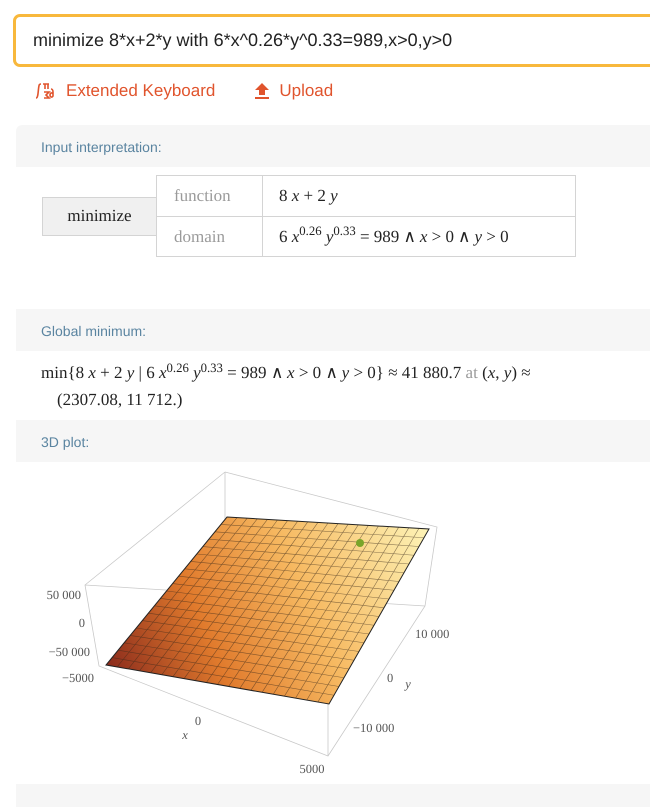 The width and height of the screenshot is (650, 807). What do you see at coordinates (331, 40) in the screenshot?
I see `search-field: minimize 8*x+2*y with 6*x^0.26*y^0.33=989,x>0,y>0` at bounding box center [331, 40].